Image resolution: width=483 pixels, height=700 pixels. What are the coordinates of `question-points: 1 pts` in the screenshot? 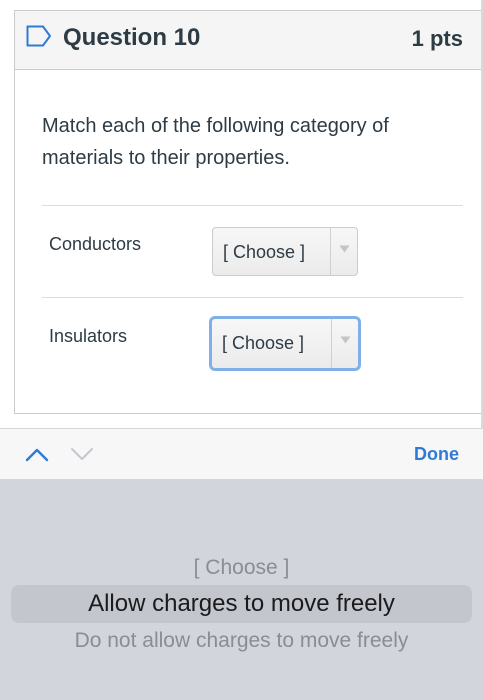 It's located at (437, 38).